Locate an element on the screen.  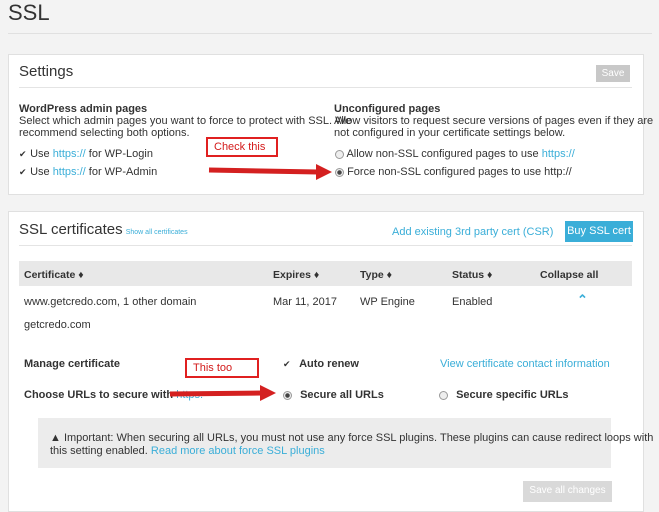
secure-all-option: Secure all URLs is located at coordinates (333, 395).